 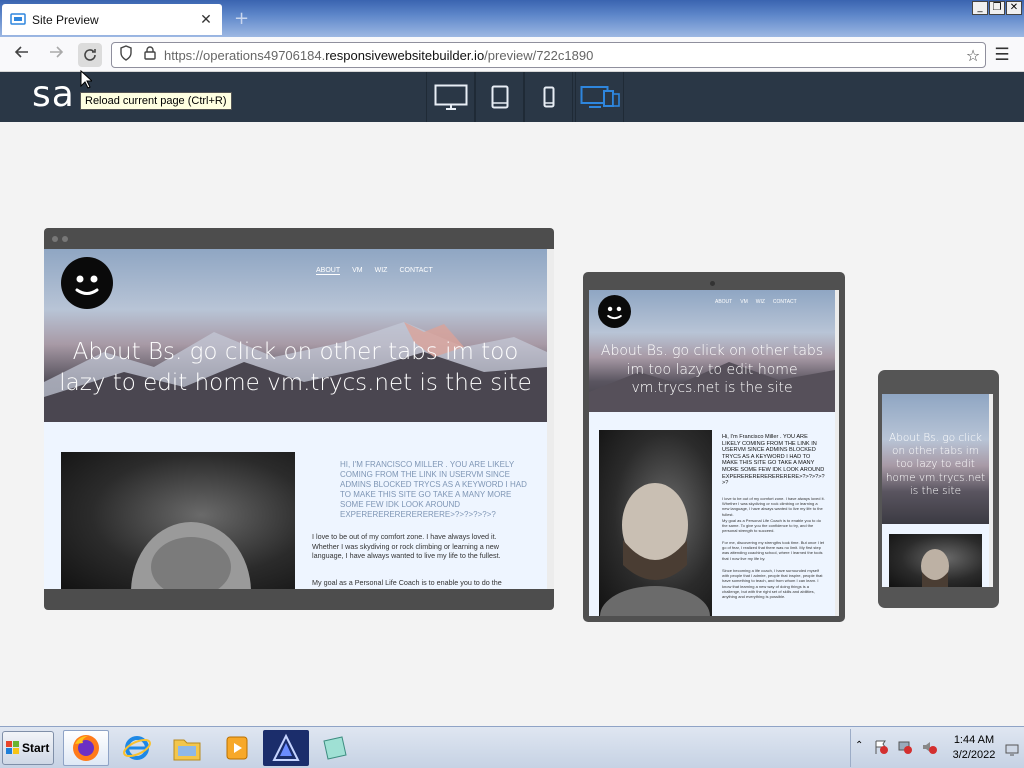 What do you see at coordinates (12, 747) in the screenshot?
I see `windows-logo-icon` at bounding box center [12, 747].